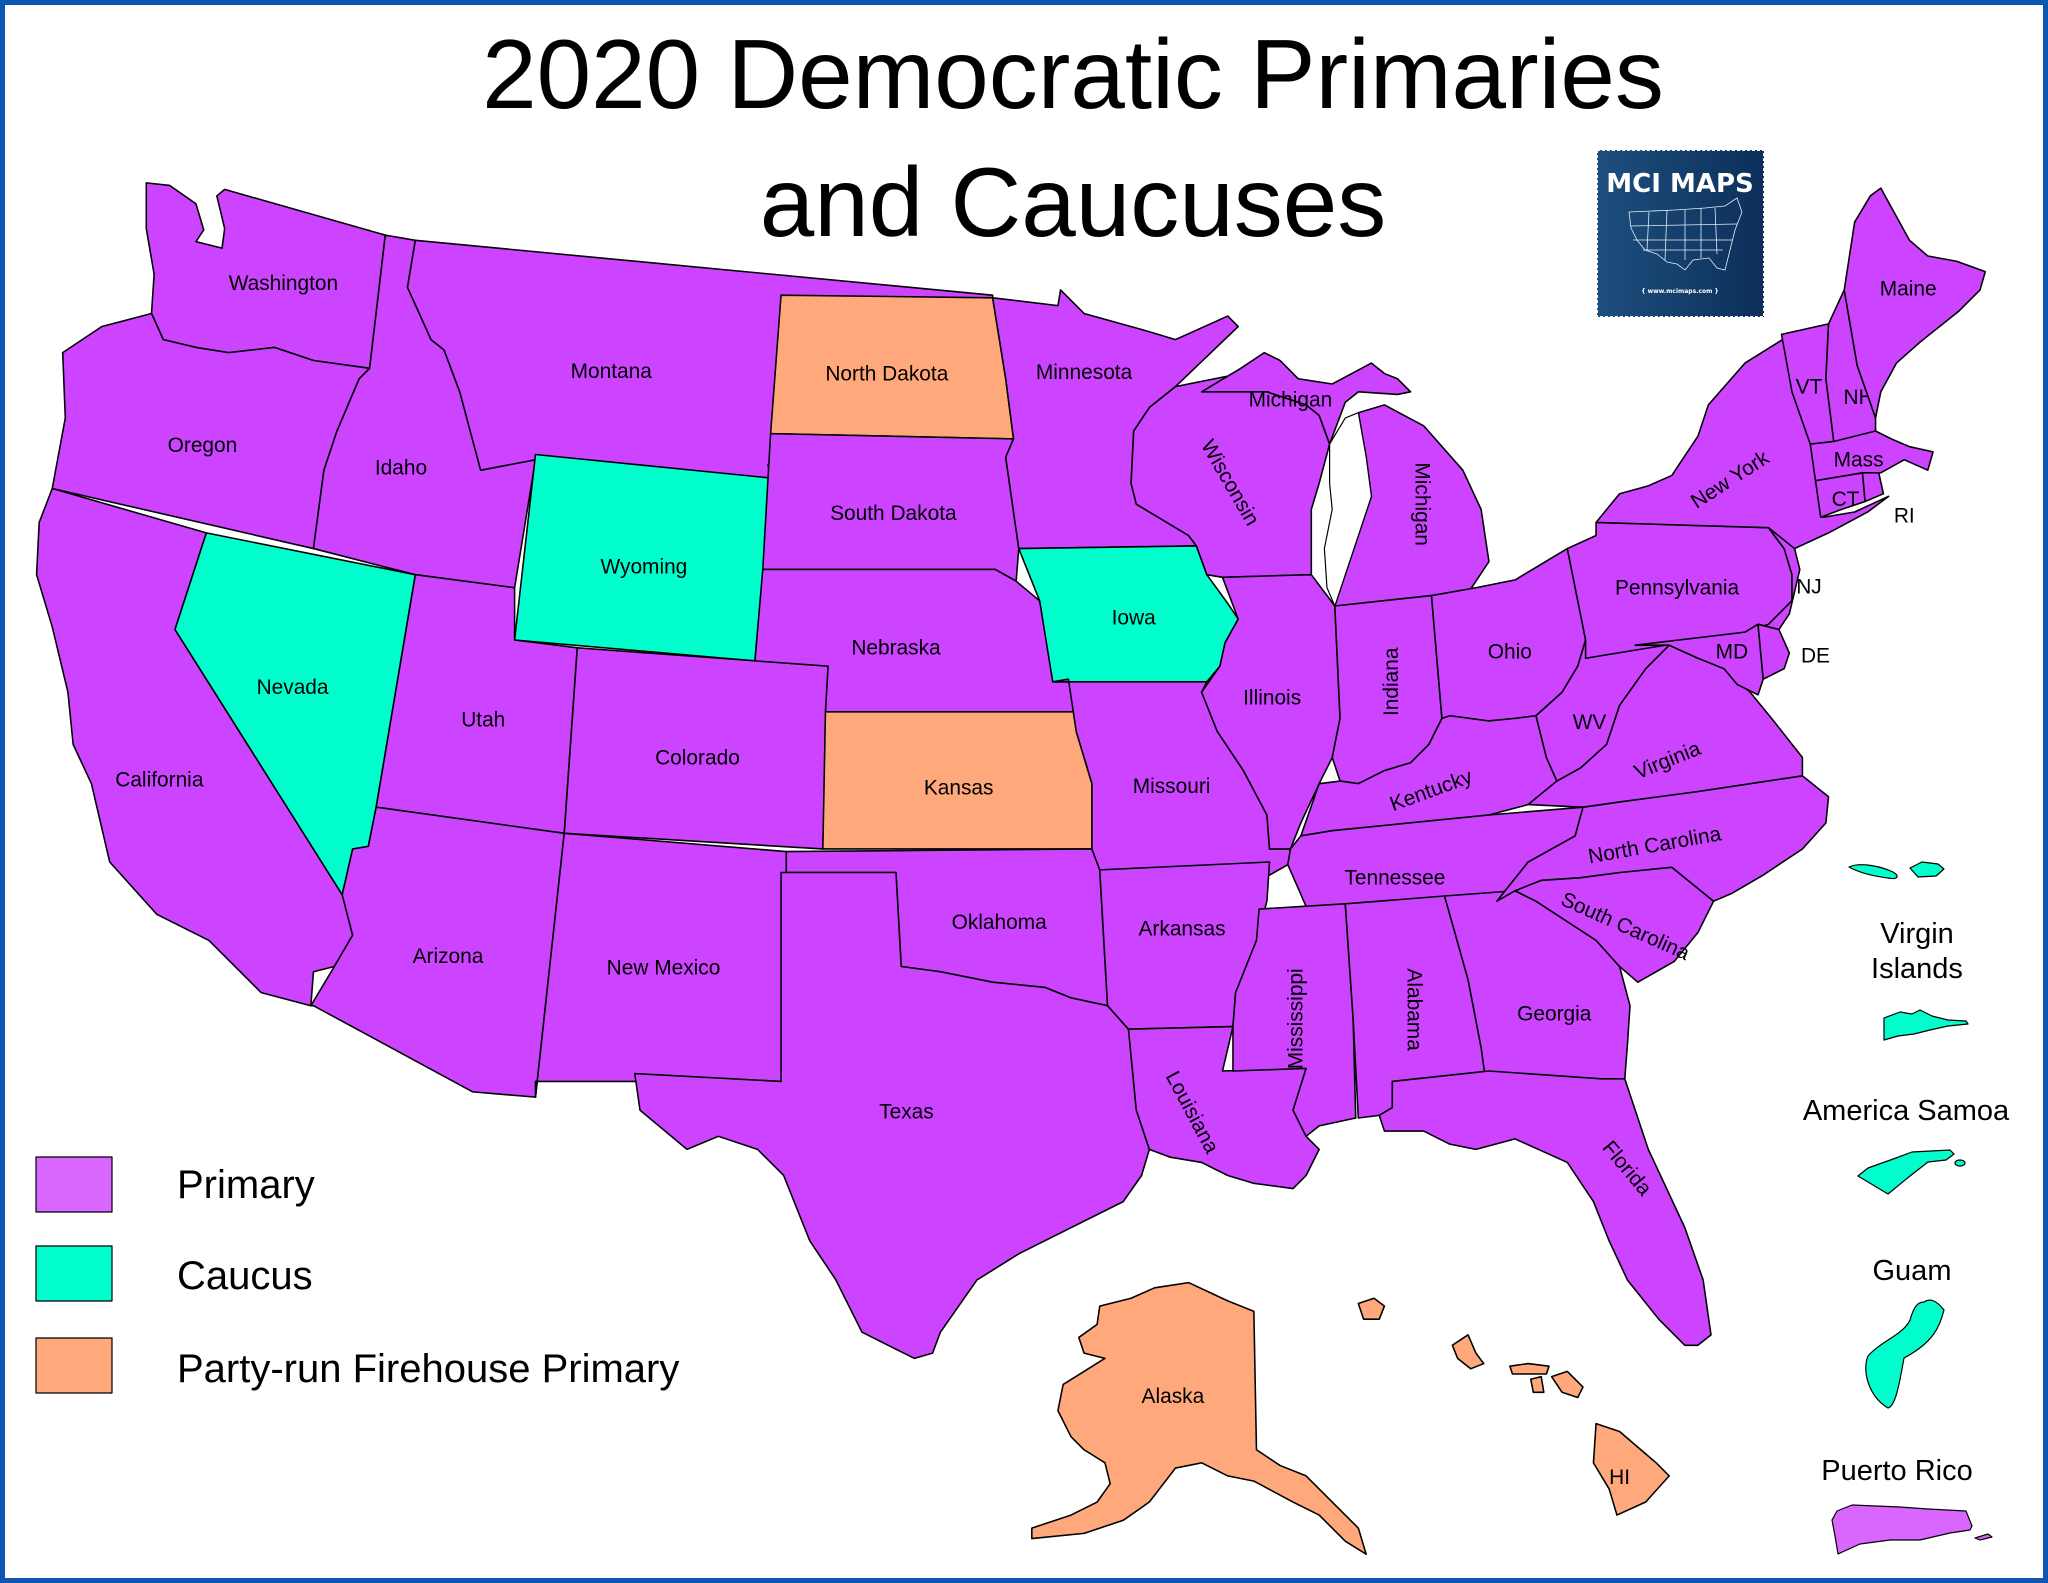  I want to click on state-label-ca: California, so click(159, 780).